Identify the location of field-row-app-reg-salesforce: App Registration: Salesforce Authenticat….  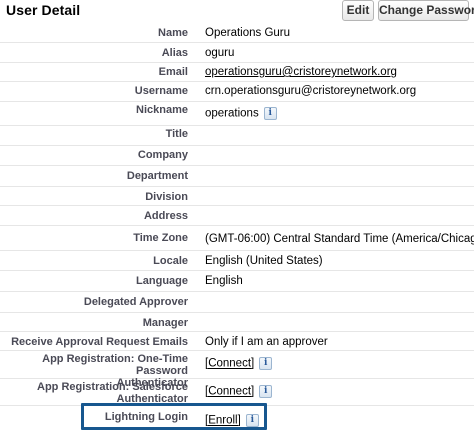
(237, 392).